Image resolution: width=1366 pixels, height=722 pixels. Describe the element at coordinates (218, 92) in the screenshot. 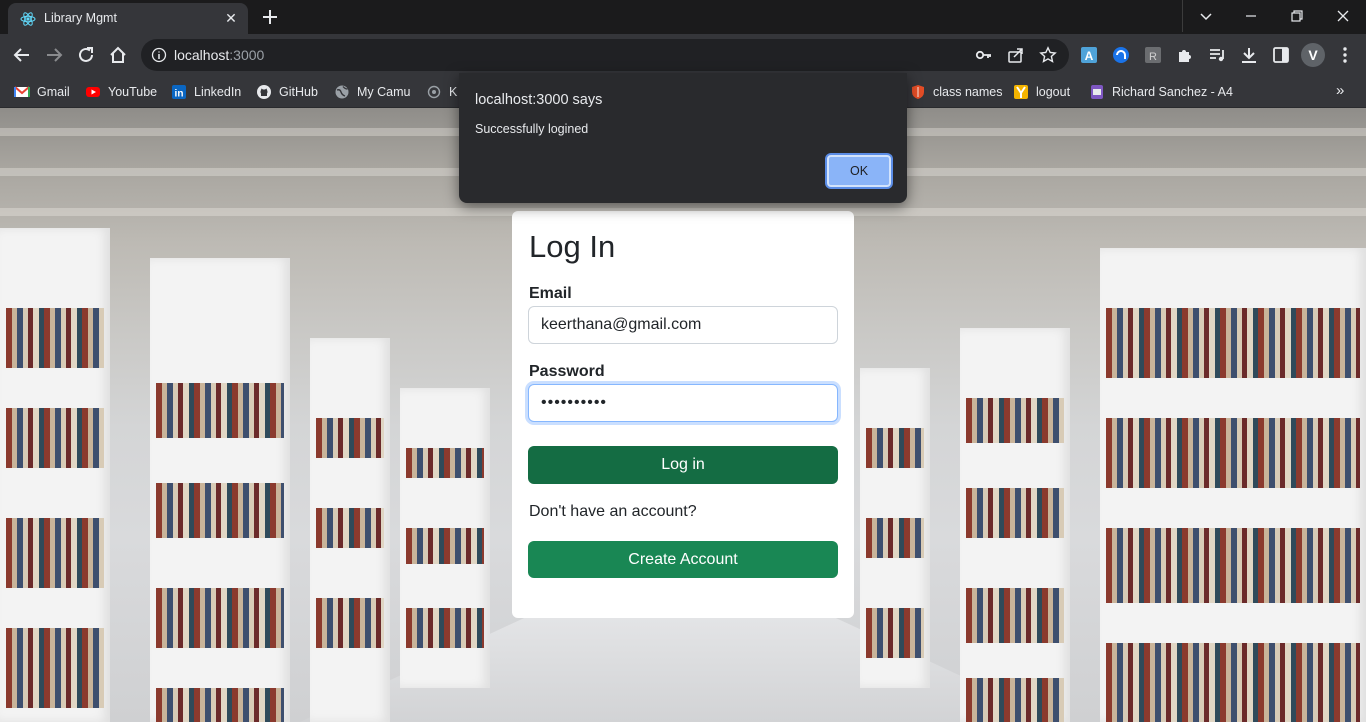

I see `bookmark-label: LinkedIn` at that location.